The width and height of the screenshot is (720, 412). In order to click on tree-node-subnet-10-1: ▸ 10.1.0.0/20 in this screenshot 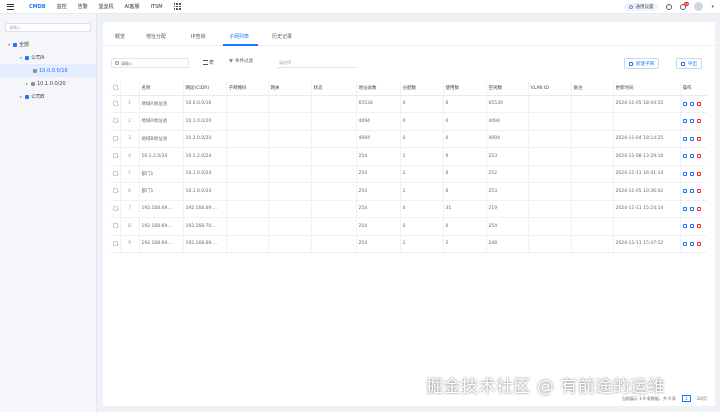, I will do `click(48, 83)`.